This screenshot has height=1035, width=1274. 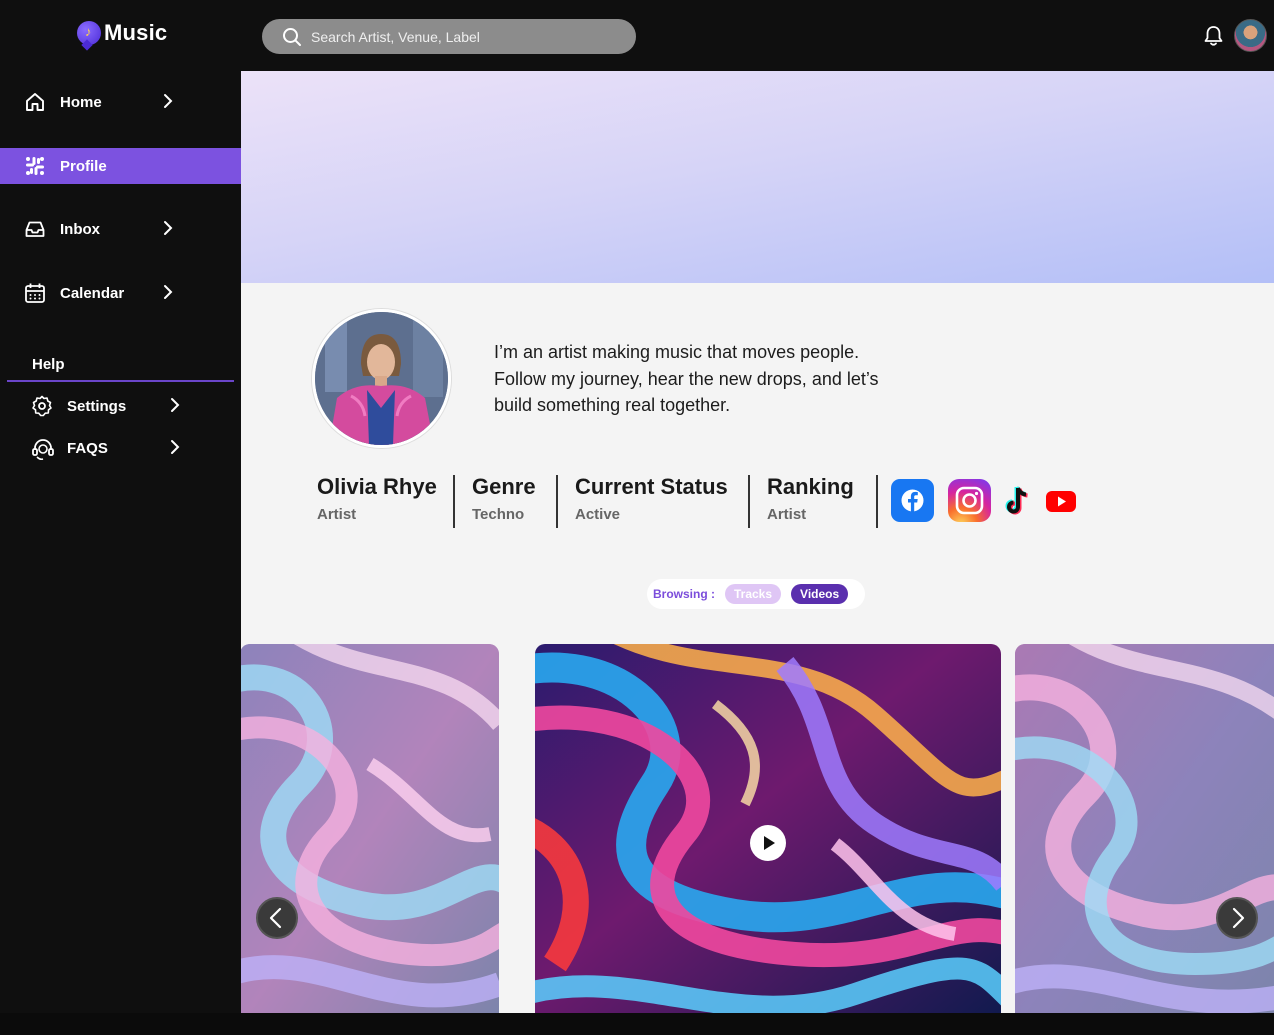 I want to click on gear-icon, so click(x=42, y=406).